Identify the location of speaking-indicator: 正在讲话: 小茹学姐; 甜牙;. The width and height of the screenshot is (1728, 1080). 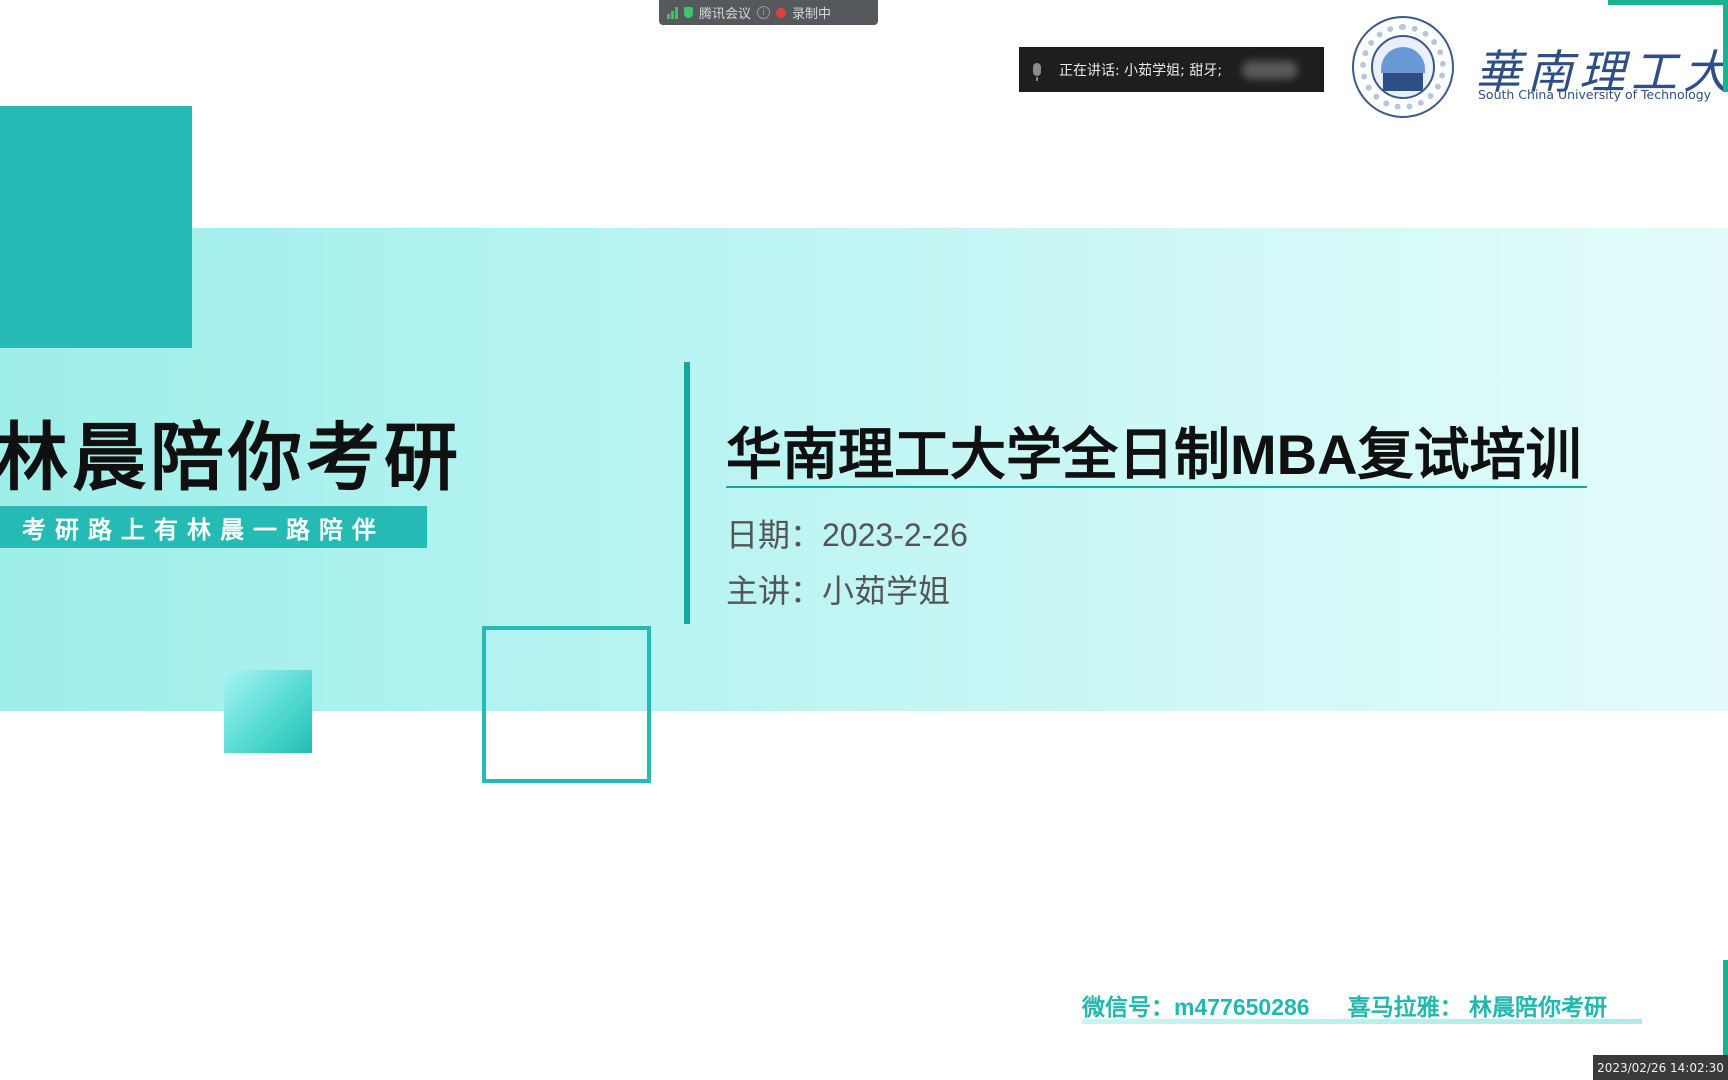
(1171, 69).